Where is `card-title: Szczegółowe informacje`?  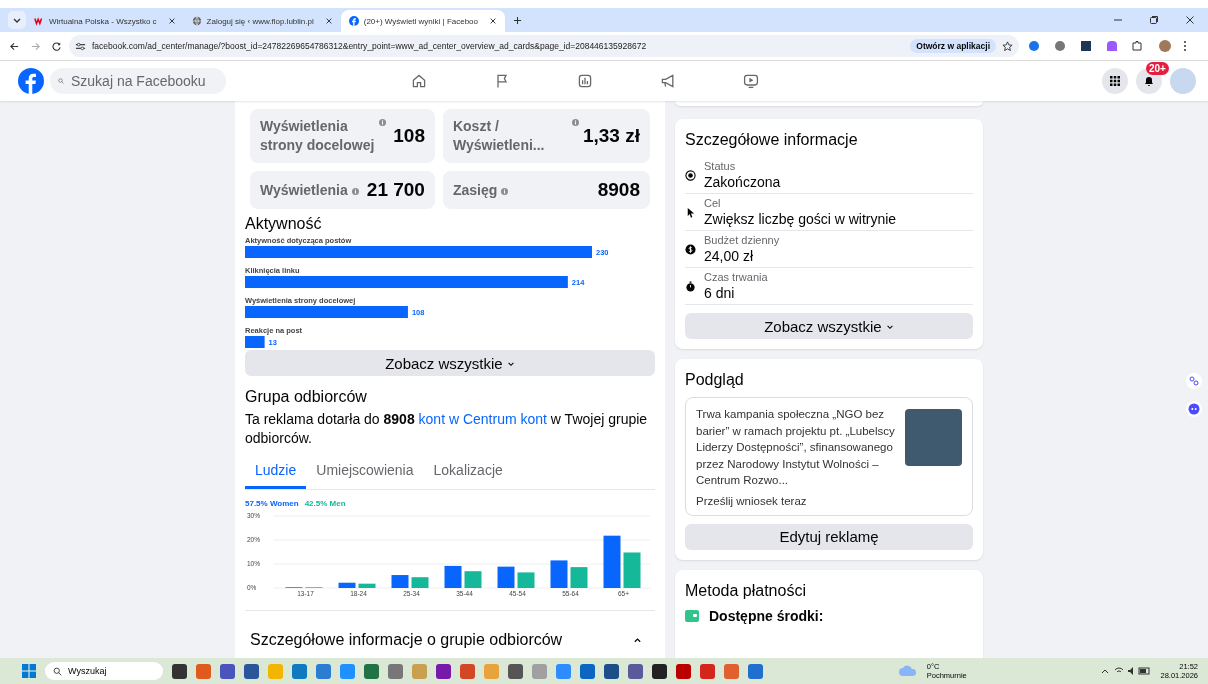 card-title: Szczegółowe informacje is located at coordinates (772, 140).